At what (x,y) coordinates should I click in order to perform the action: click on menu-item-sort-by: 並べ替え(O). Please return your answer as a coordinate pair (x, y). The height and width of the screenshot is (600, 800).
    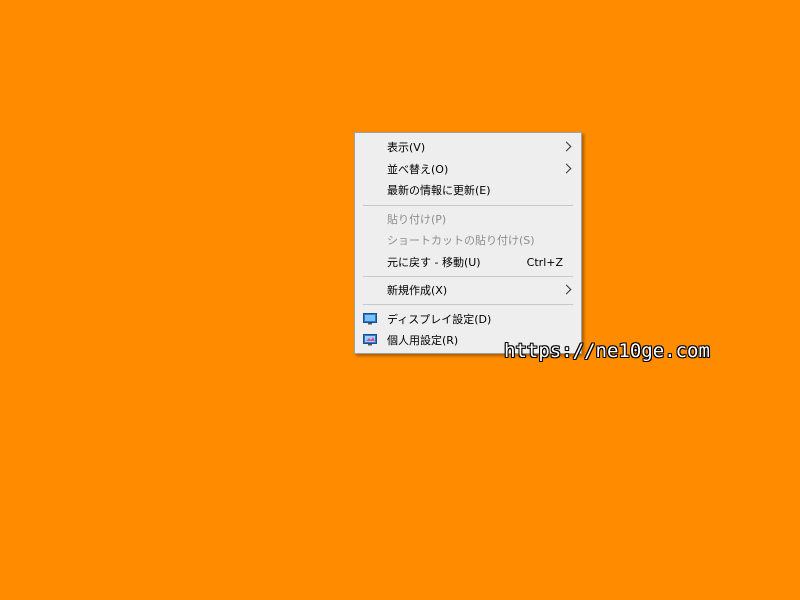
    Looking at the image, I should click on (468, 169).